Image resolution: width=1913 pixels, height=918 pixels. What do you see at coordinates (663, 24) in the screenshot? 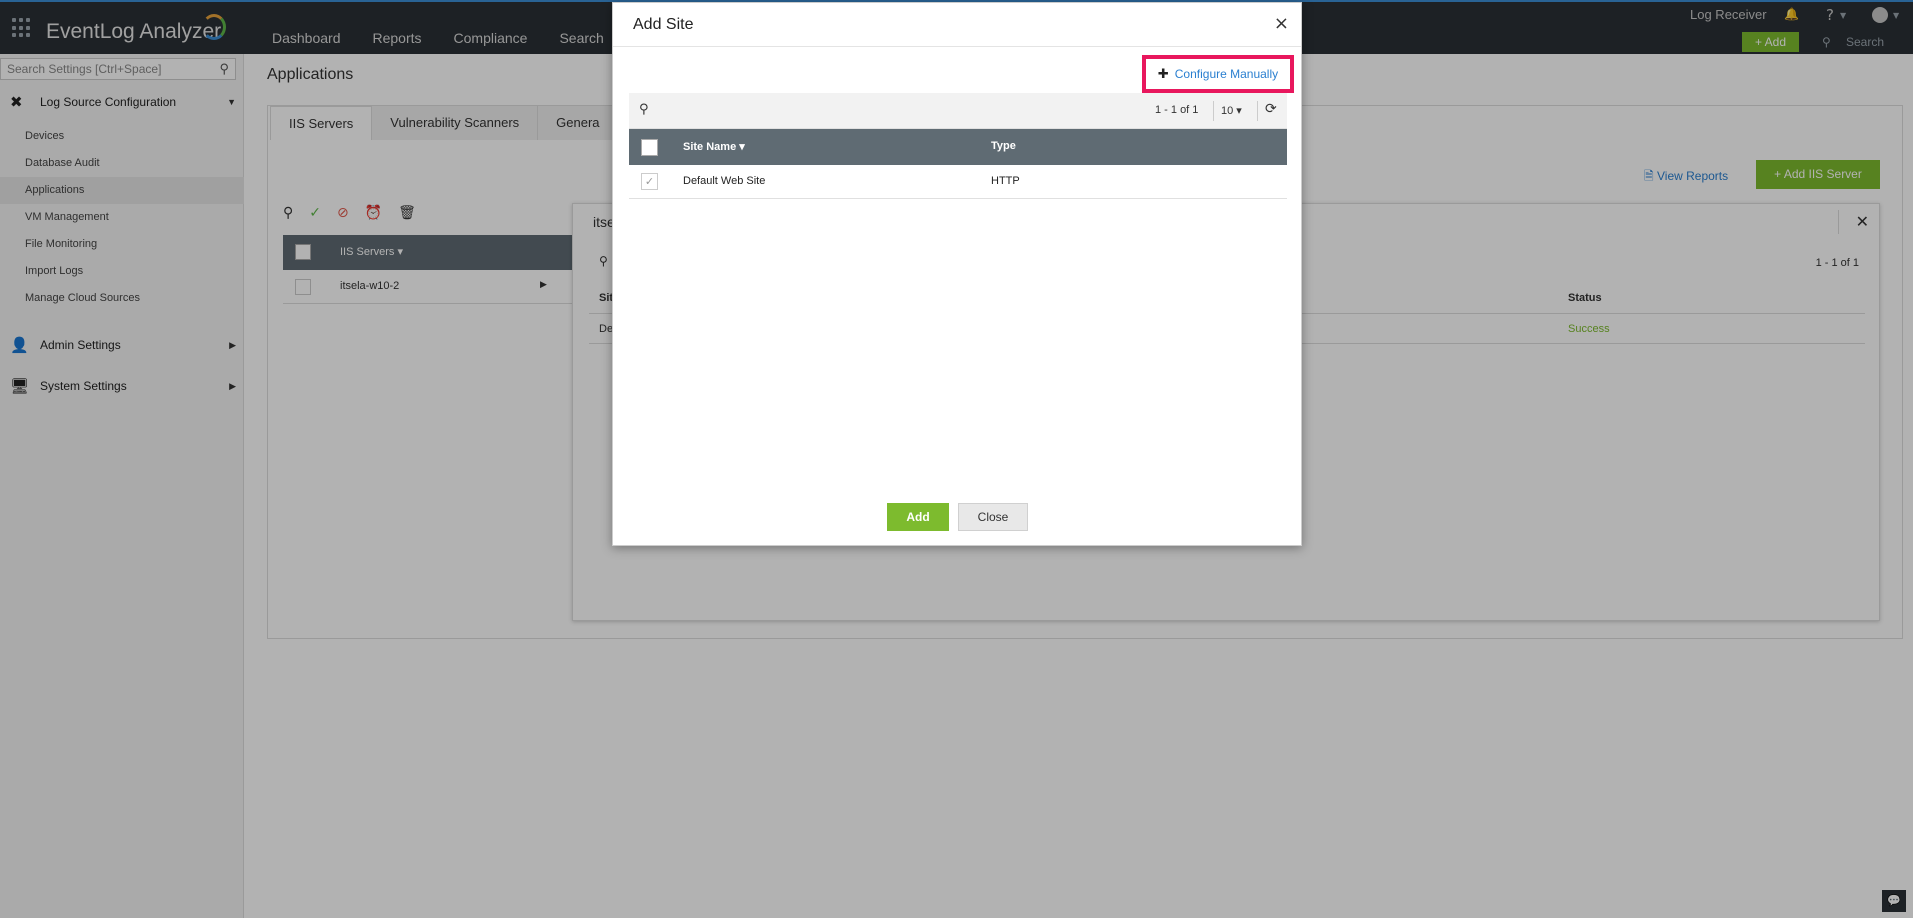
I see `dialog-title: Add Site` at bounding box center [663, 24].